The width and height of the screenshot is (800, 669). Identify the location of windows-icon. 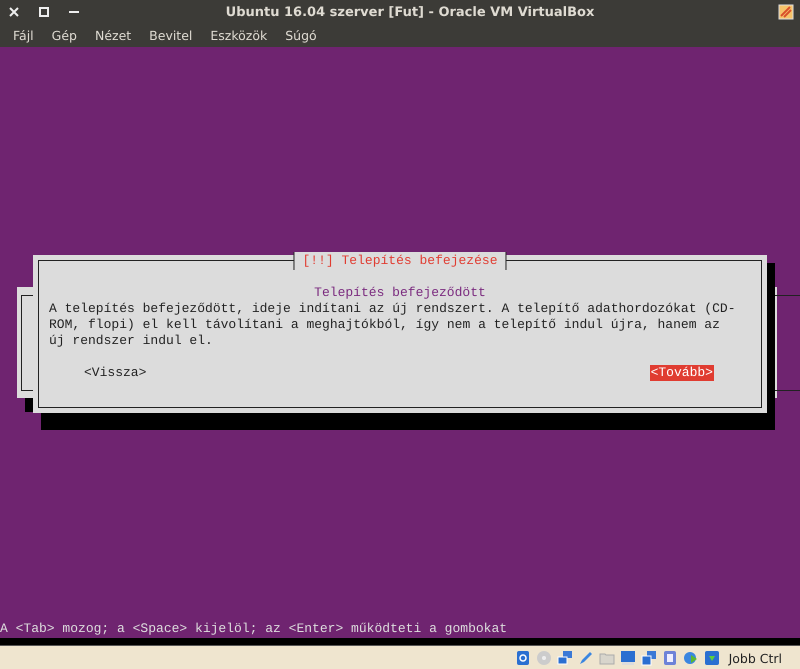
(648, 658).